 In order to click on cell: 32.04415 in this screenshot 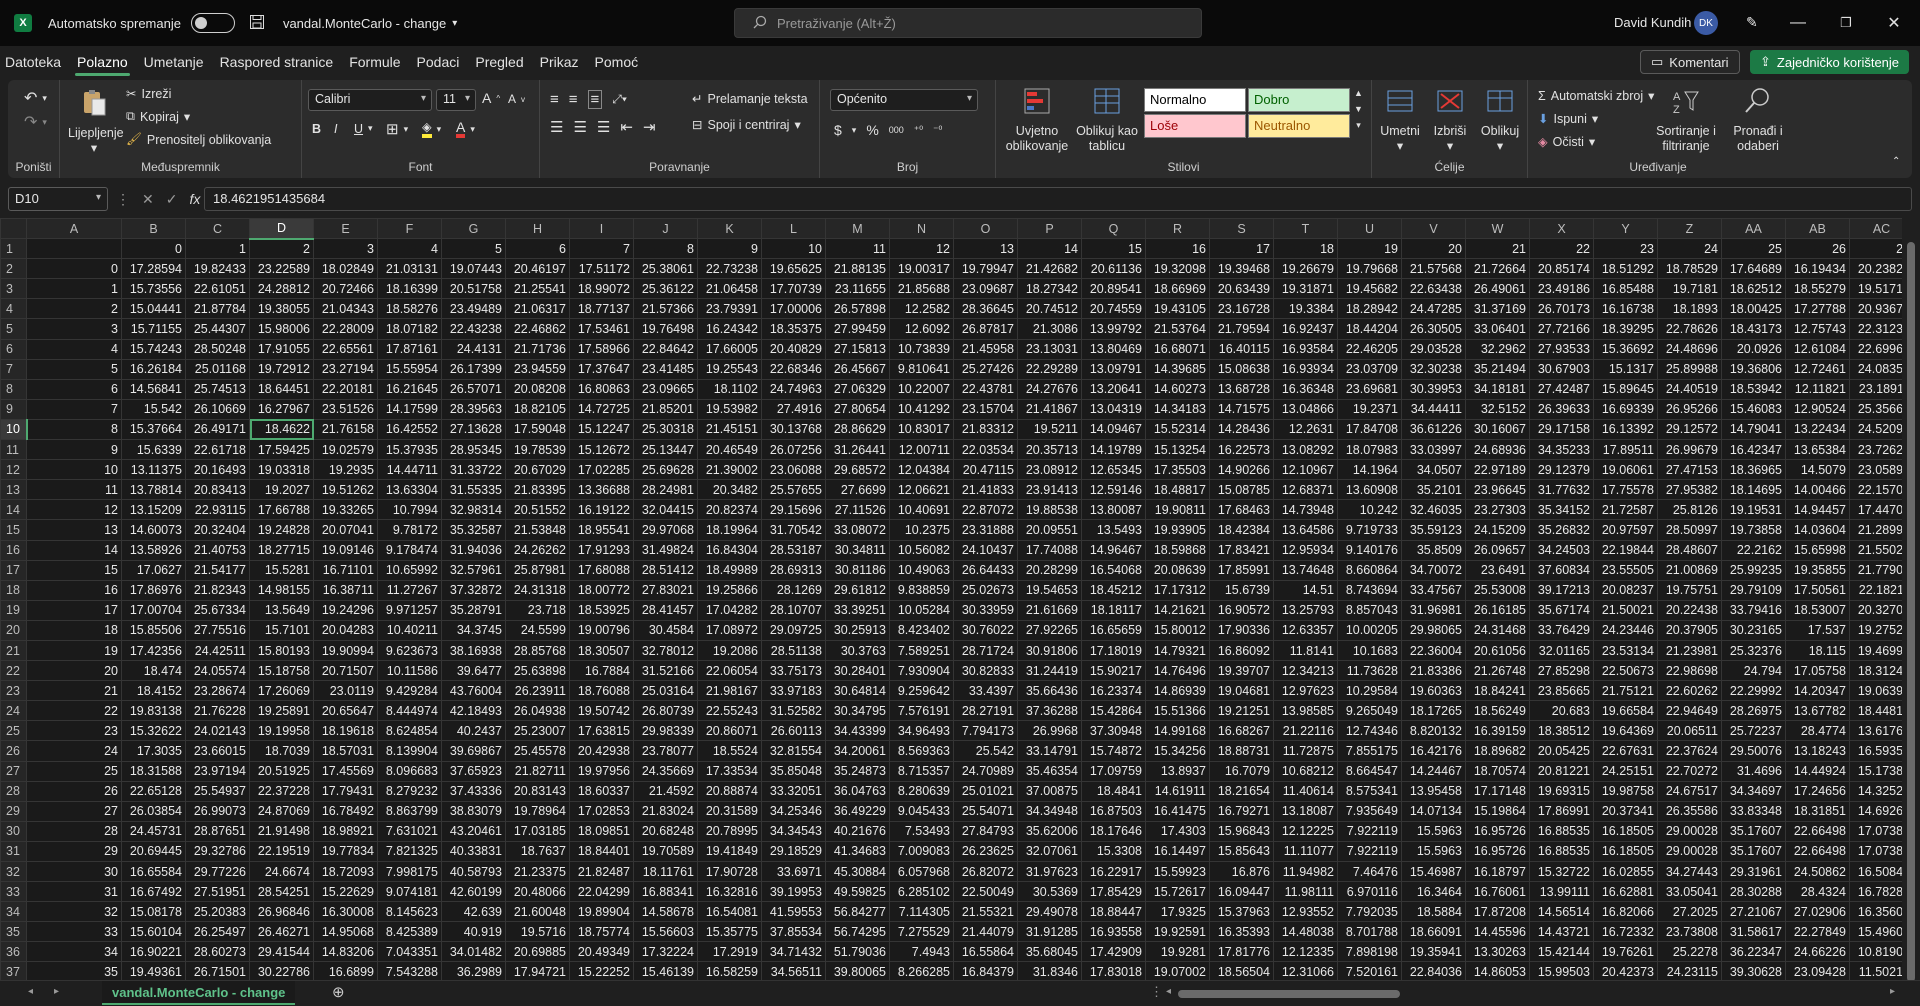, I will do `click(665, 510)`.